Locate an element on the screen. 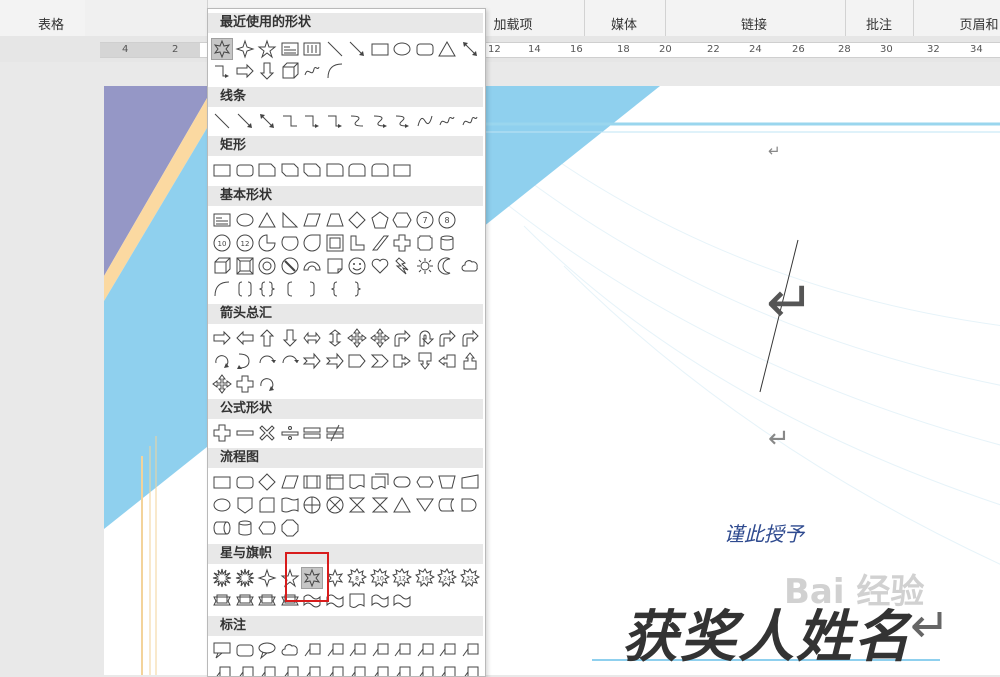 This screenshot has height=677, width=1000. shape-curvedr-icon is located at coordinates (245, 361).